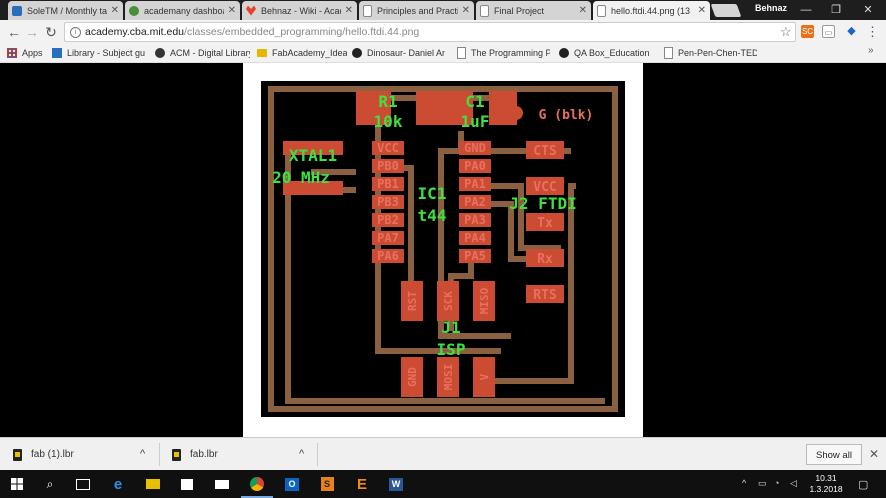  What do you see at coordinates (362, 484) in the screenshot?
I see `eagle-icon: E` at bounding box center [362, 484].